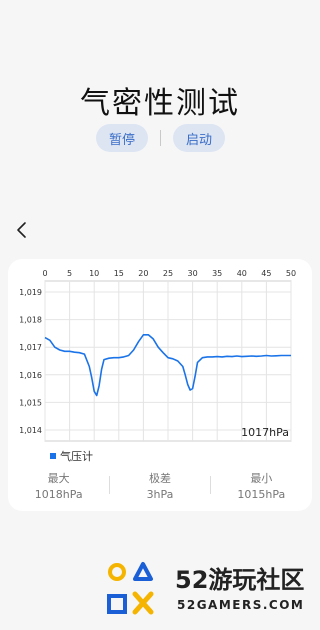  I want to click on y-tick-label: 1,018, so click(30, 320).